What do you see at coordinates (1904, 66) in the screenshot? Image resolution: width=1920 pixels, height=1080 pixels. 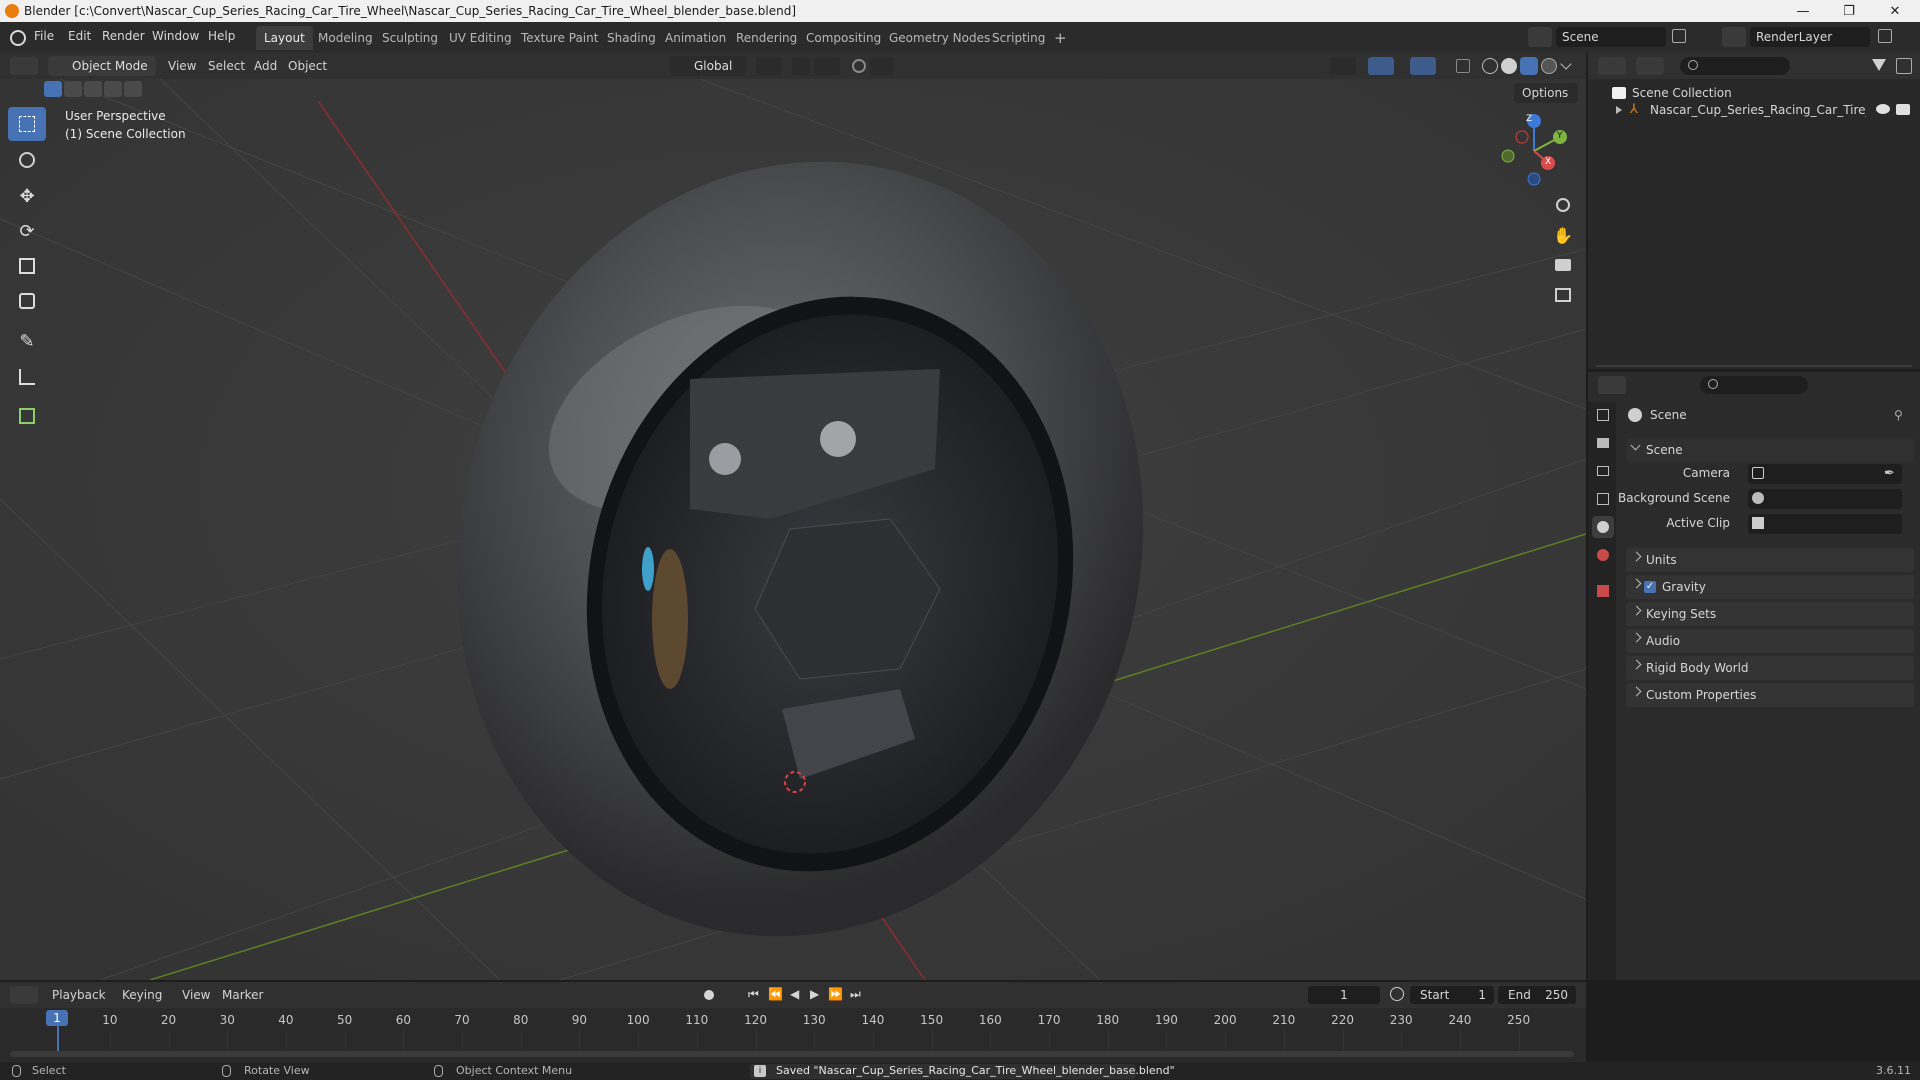 I see `new-collection-icon` at bounding box center [1904, 66].